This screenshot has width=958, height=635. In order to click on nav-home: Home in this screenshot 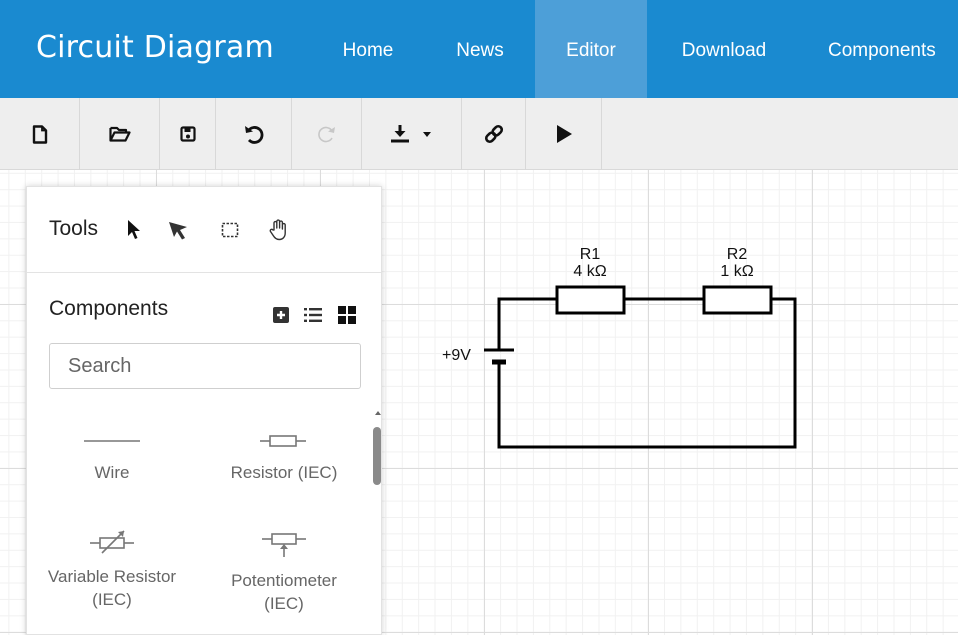, I will do `click(368, 49)`.